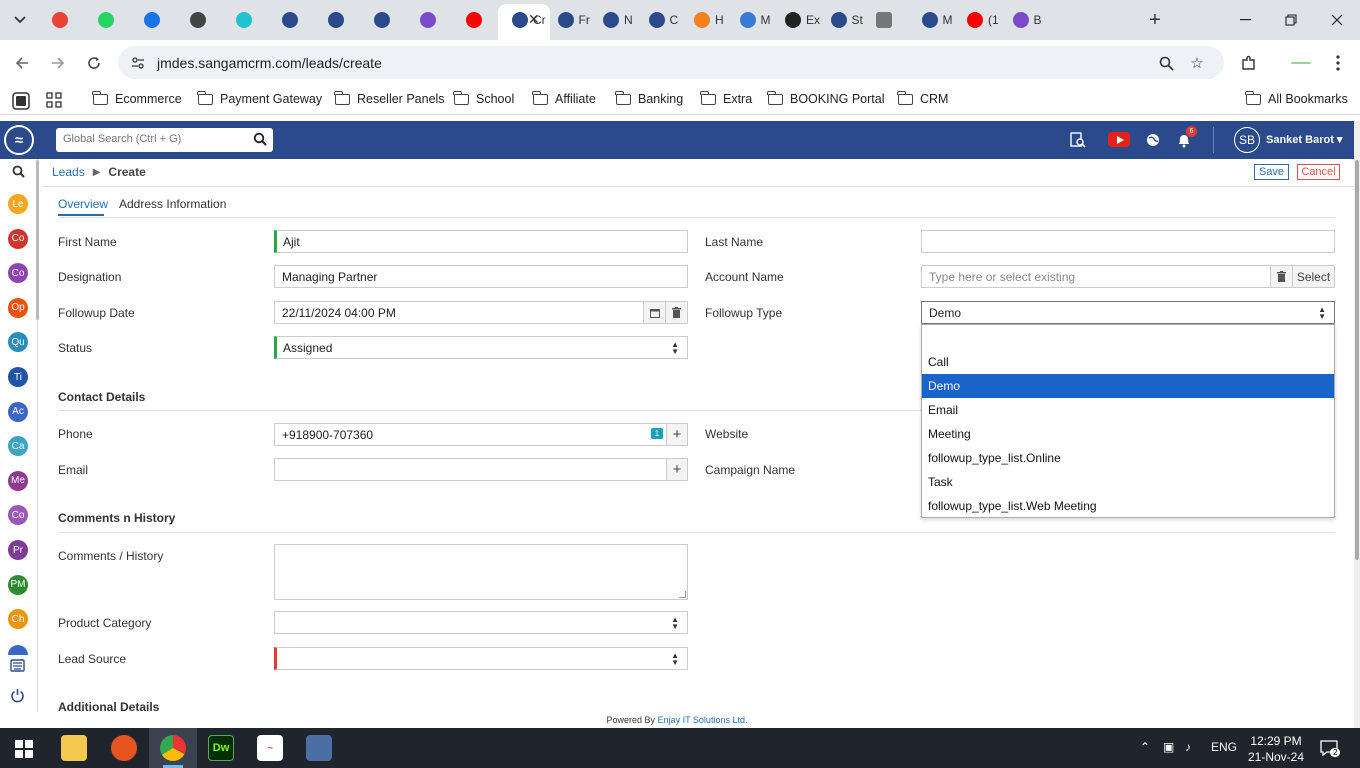  What do you see at coordinates (74, 748) in the screenshot?
I see `file-explorer-icon` at bounding box center [74, 748].